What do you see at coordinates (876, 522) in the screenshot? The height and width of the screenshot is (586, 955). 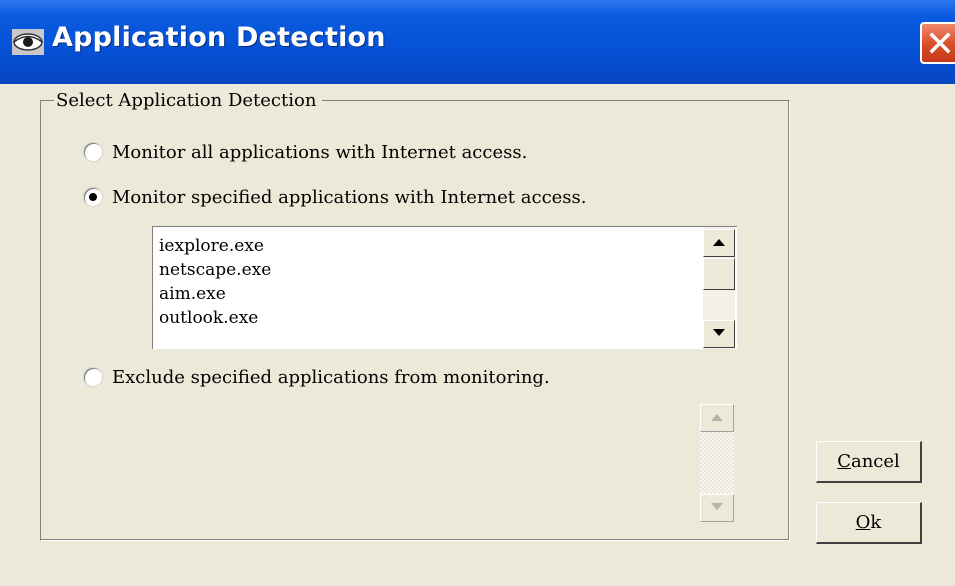 I see `ok-label: k` at bounding box center [876, 522].